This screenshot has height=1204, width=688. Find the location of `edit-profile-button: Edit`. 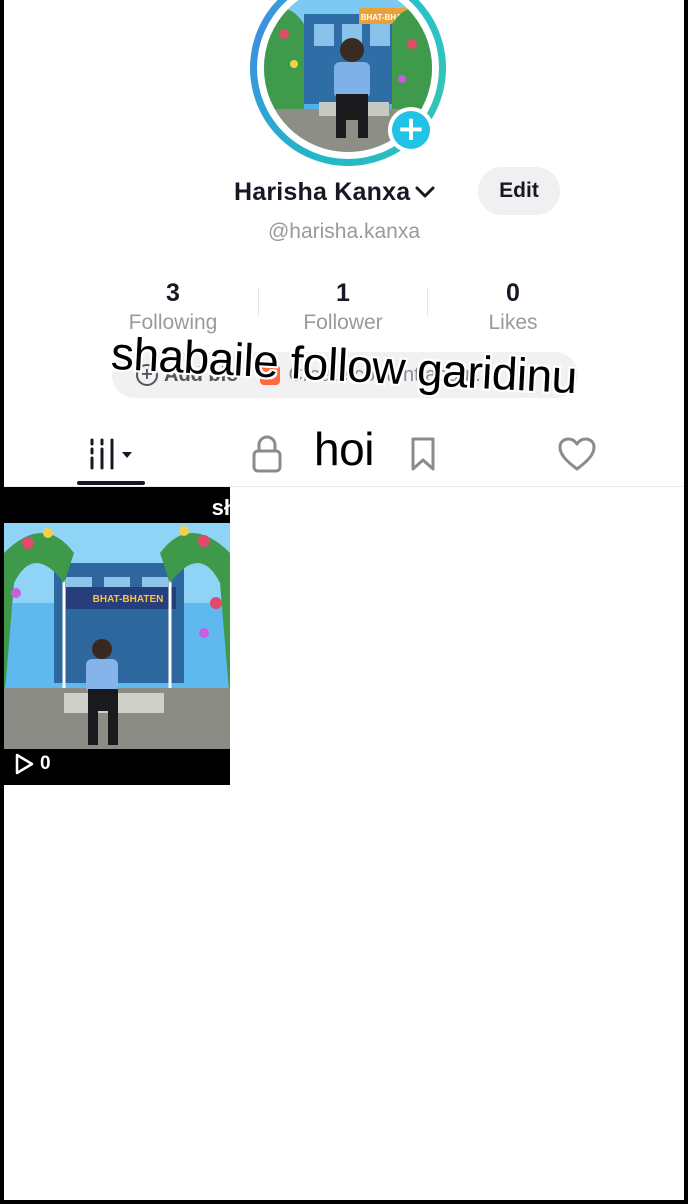

edit-profile-button: Edit is located at coordinates (519, 191).